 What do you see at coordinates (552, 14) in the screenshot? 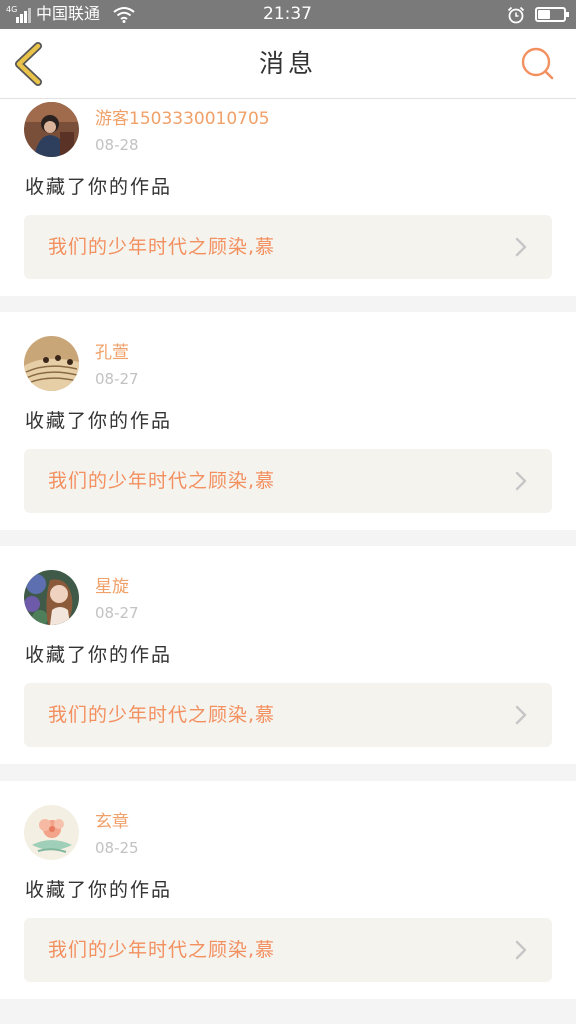
I see `battery-icon` at bounding box center [552, 14].